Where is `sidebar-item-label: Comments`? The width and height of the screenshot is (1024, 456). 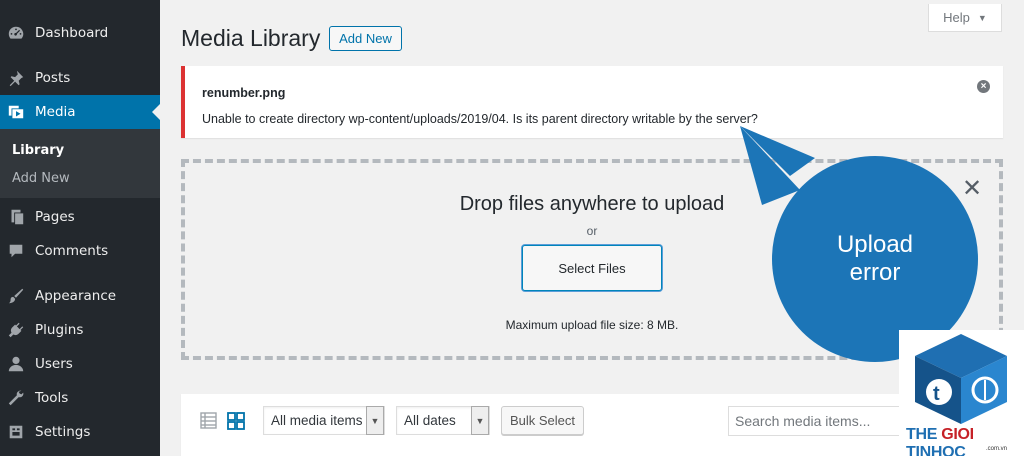 sidebar-item-label: Comments is located at coordinates (72, 251).